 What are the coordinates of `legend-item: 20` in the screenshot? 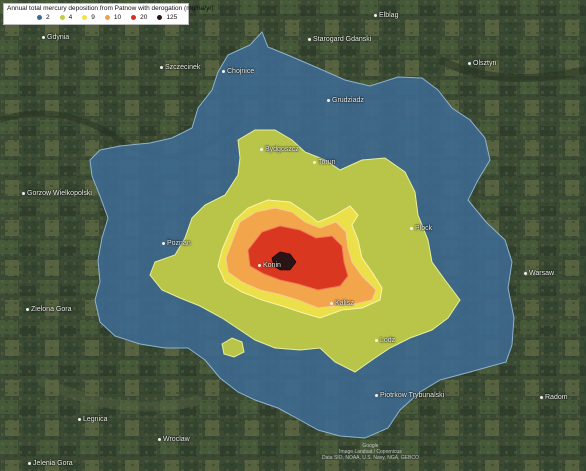 It's located at (139, 17).